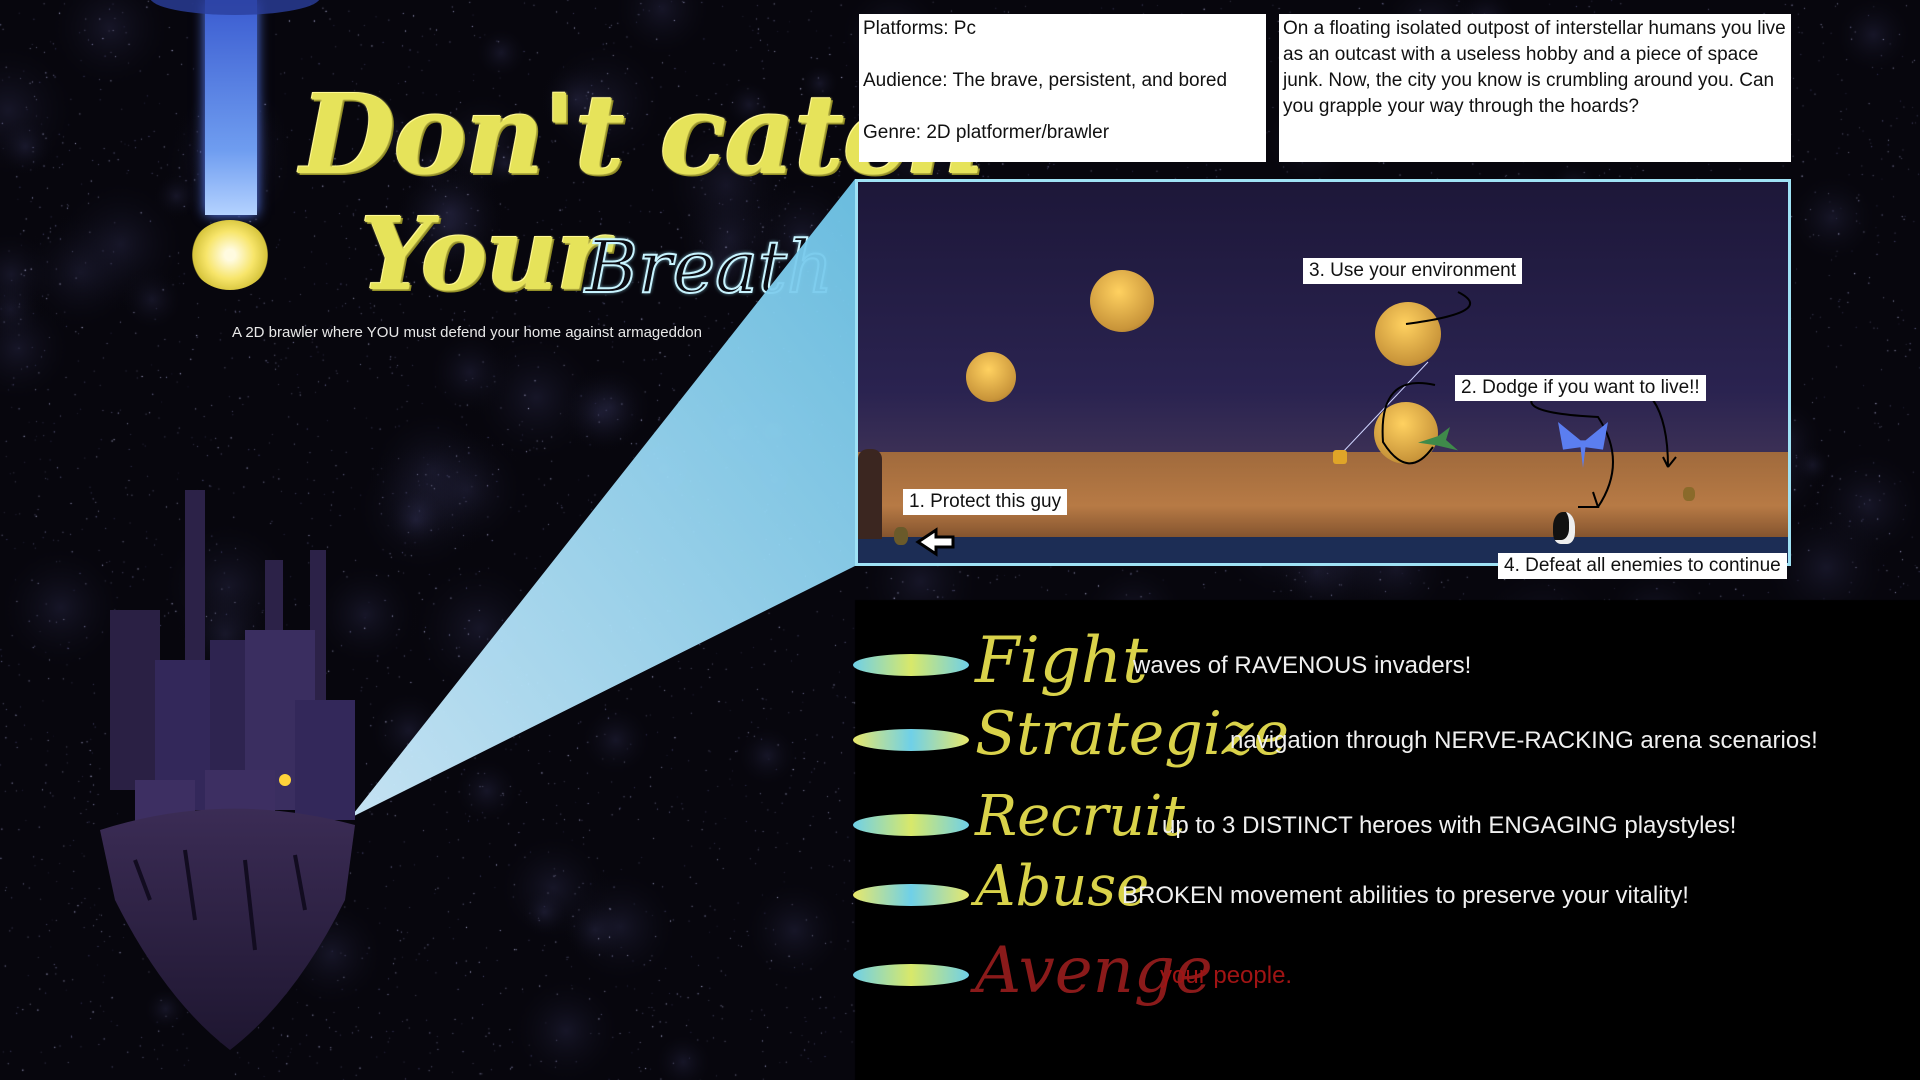  Describe the element at coordinates (1080, 816) in the screenshot. I see `feature-word: Recruit` at that location.